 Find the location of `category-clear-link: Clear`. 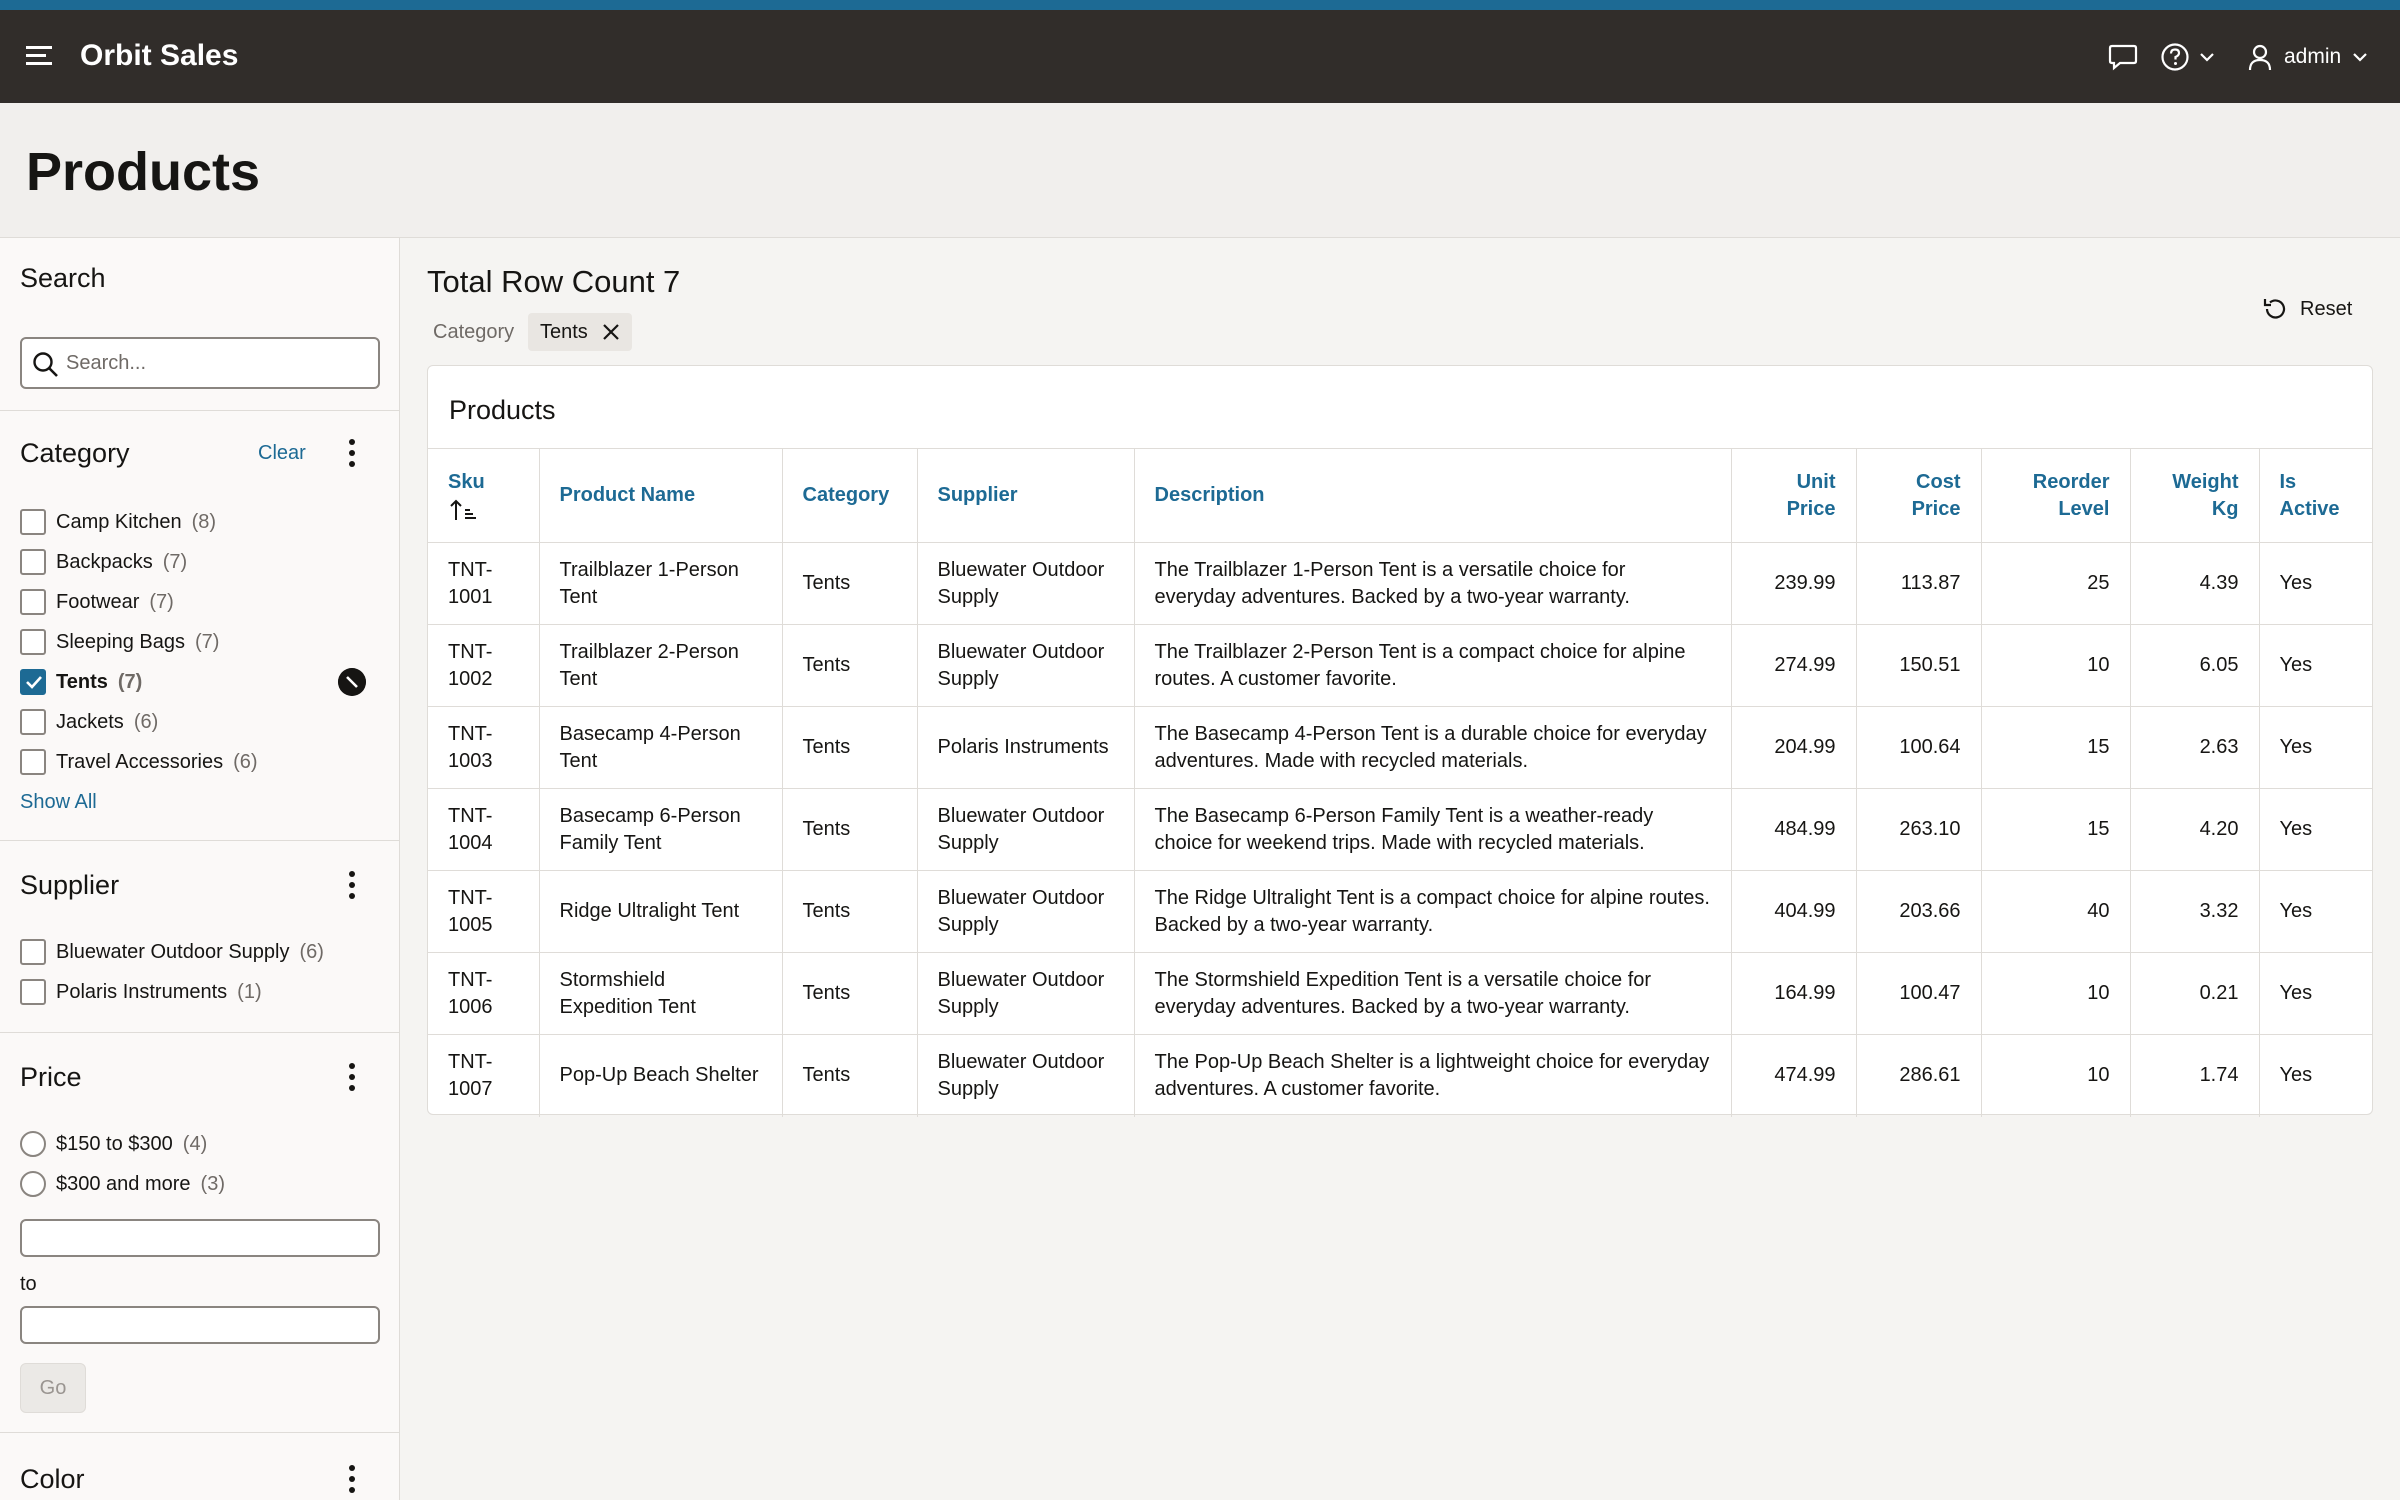

category-clear-link: Clear is located at coordinates (282, 453).